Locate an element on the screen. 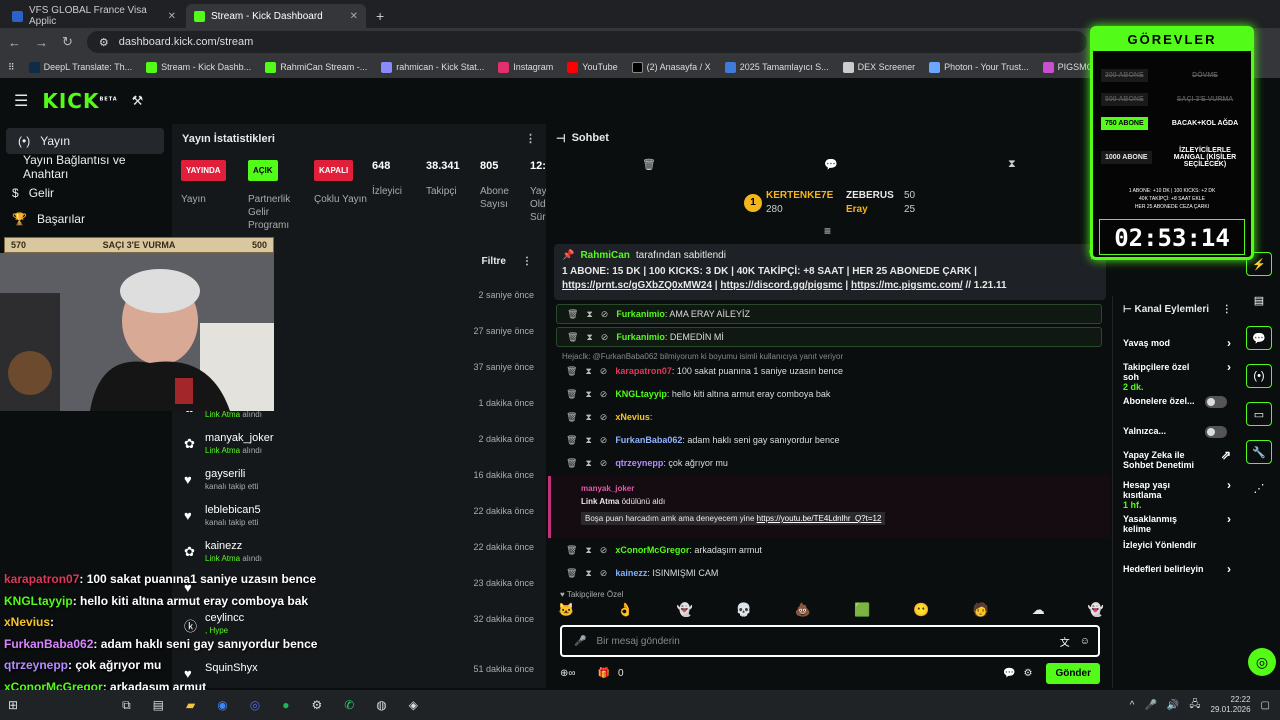 Image resolution: width=1280 pixels, height=720 pixels. url-field: ⚙ dashboard.kick.com/stream is located at coordinates (586, 42).